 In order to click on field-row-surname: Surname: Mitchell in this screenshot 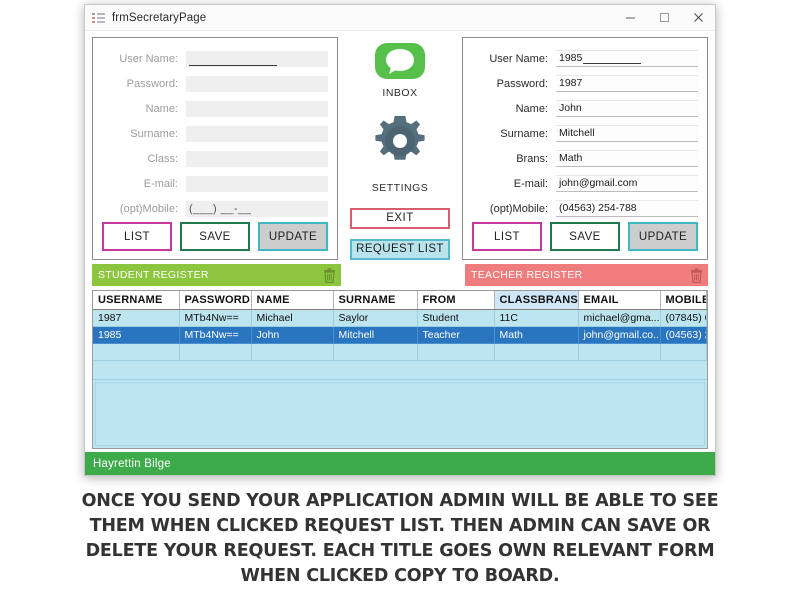, I will do `click(585, 133)`.